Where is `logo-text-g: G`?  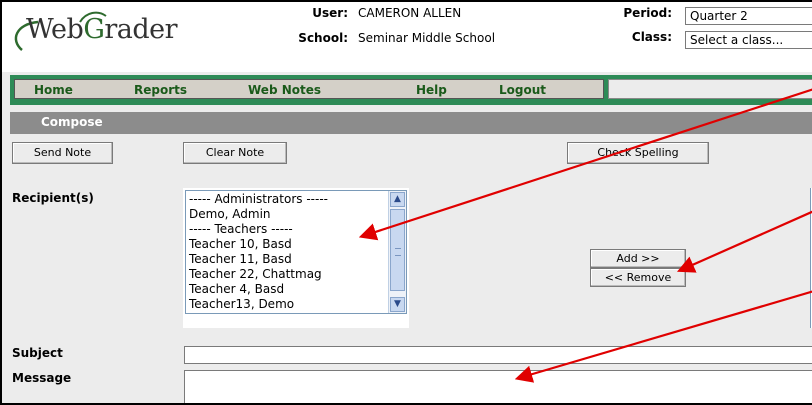 logo-text-g: G is located at coordinates (94, 29).